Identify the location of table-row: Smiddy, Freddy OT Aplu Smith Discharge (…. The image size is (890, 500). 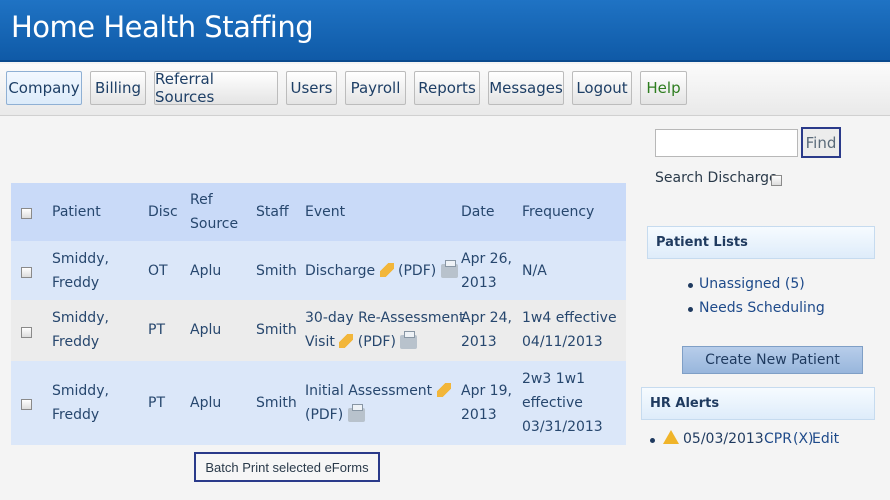
(318, 270).